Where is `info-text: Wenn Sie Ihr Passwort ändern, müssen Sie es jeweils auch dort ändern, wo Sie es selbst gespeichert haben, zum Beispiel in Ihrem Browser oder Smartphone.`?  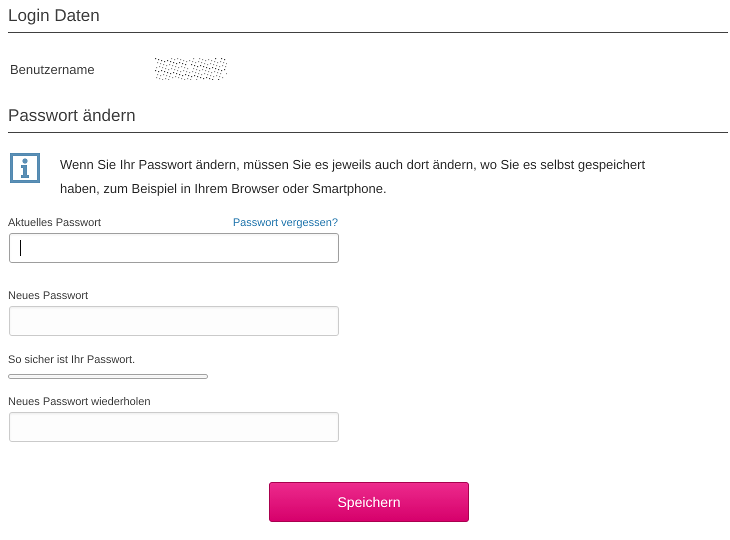 info-text: Wenn Sie Ihr Passwort ändern, müssen Sie es jeweils auch dort ändern, wo Sie es selbst gespeichert haben, zum Beispiel in Ihrem Browser oder Smartphone. is located at coordinates (353, 177).